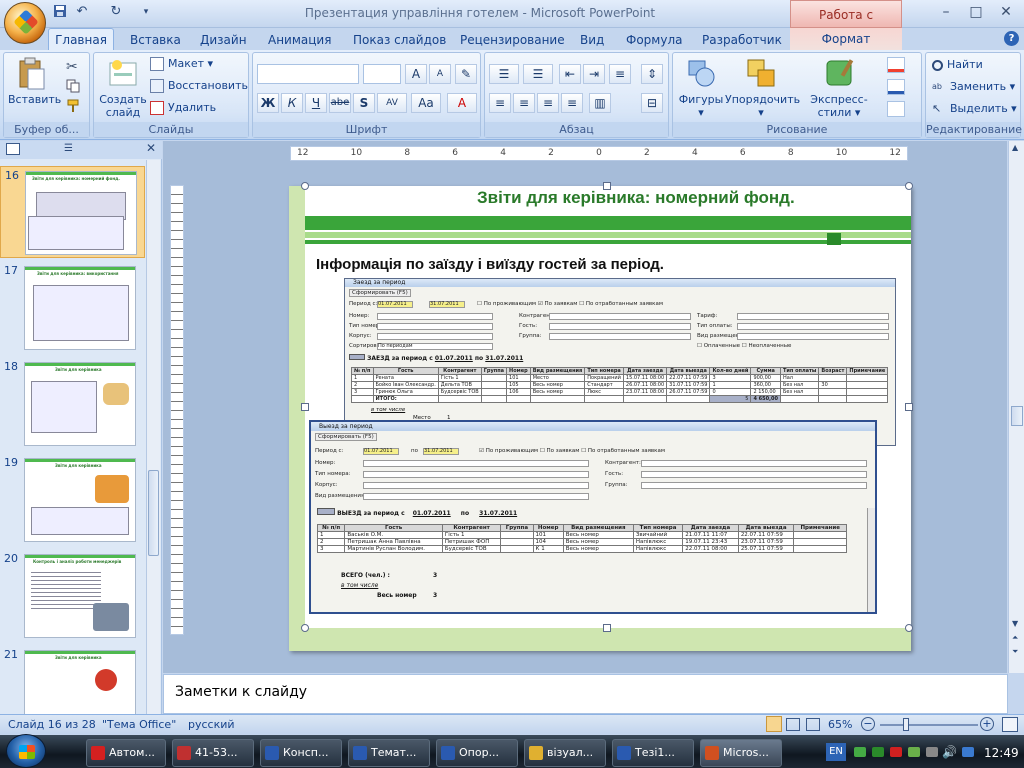 The width and height of the screenshot is (1024, 768). What do you see at coordinates (1011, 38) in the screenshot?
I see `help-icon: ?` at bounding box center [1011, 38].